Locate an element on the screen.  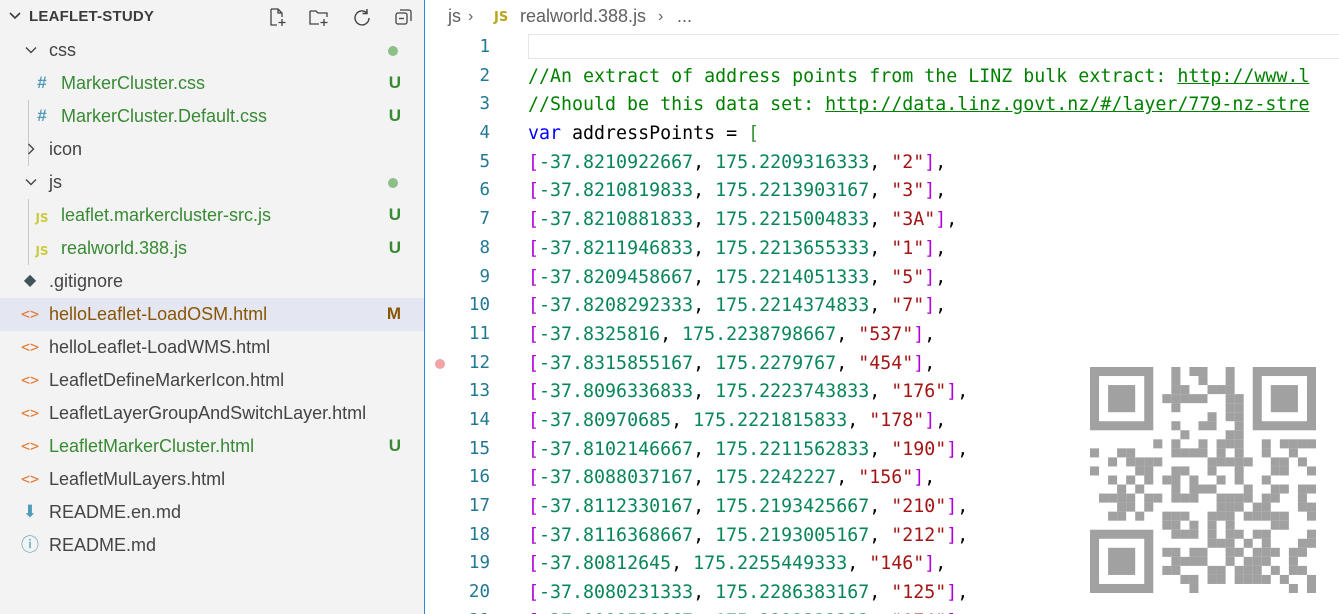
line-number: 4 is located at coordinates (484, 133).